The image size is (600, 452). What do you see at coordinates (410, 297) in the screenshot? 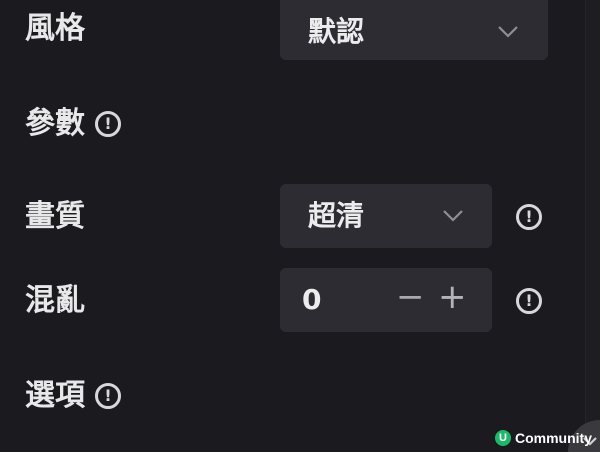
I see `chaos-decrement-button: −` at bounding box center [410, 297].